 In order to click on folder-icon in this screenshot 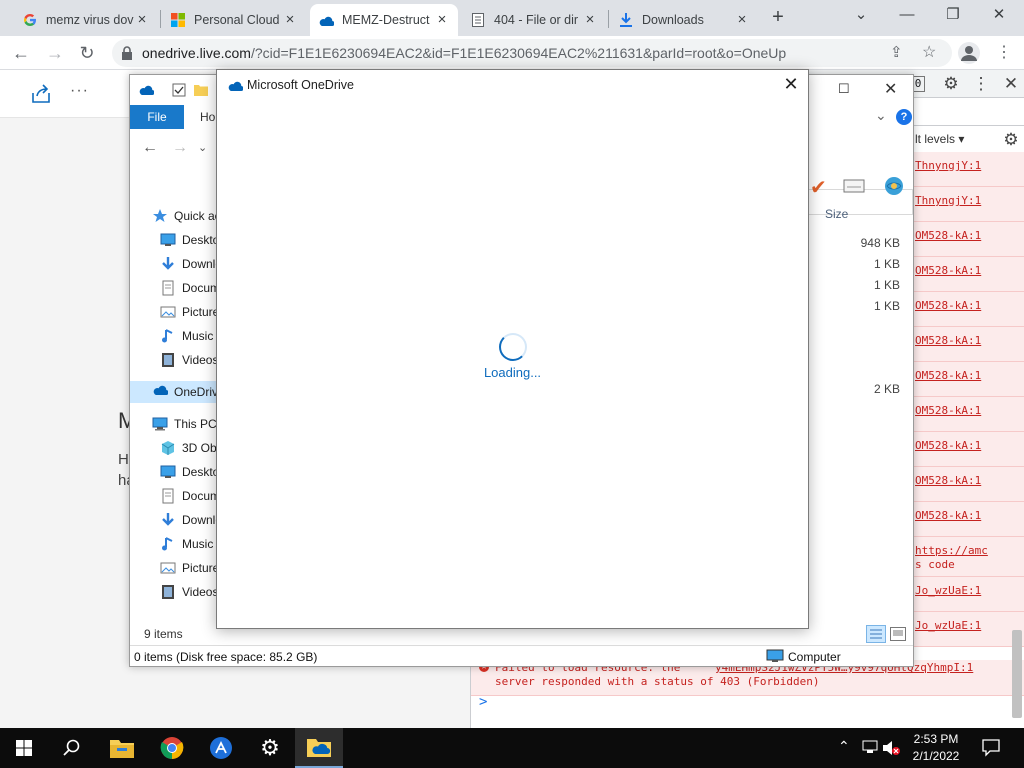, I will do `click(201, 89)`.